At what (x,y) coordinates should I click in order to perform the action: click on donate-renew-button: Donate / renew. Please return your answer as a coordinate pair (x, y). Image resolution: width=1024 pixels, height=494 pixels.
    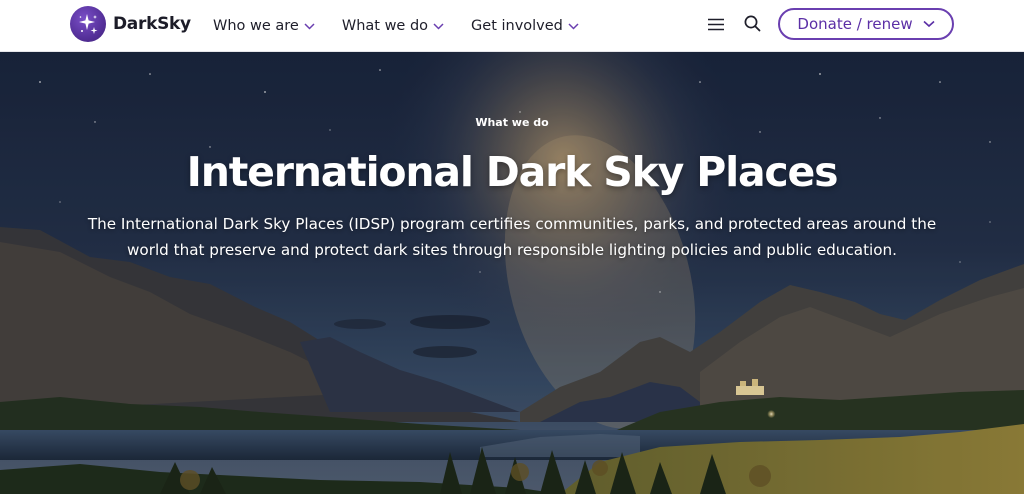
    Looking at the image, I should click on (866, 24).